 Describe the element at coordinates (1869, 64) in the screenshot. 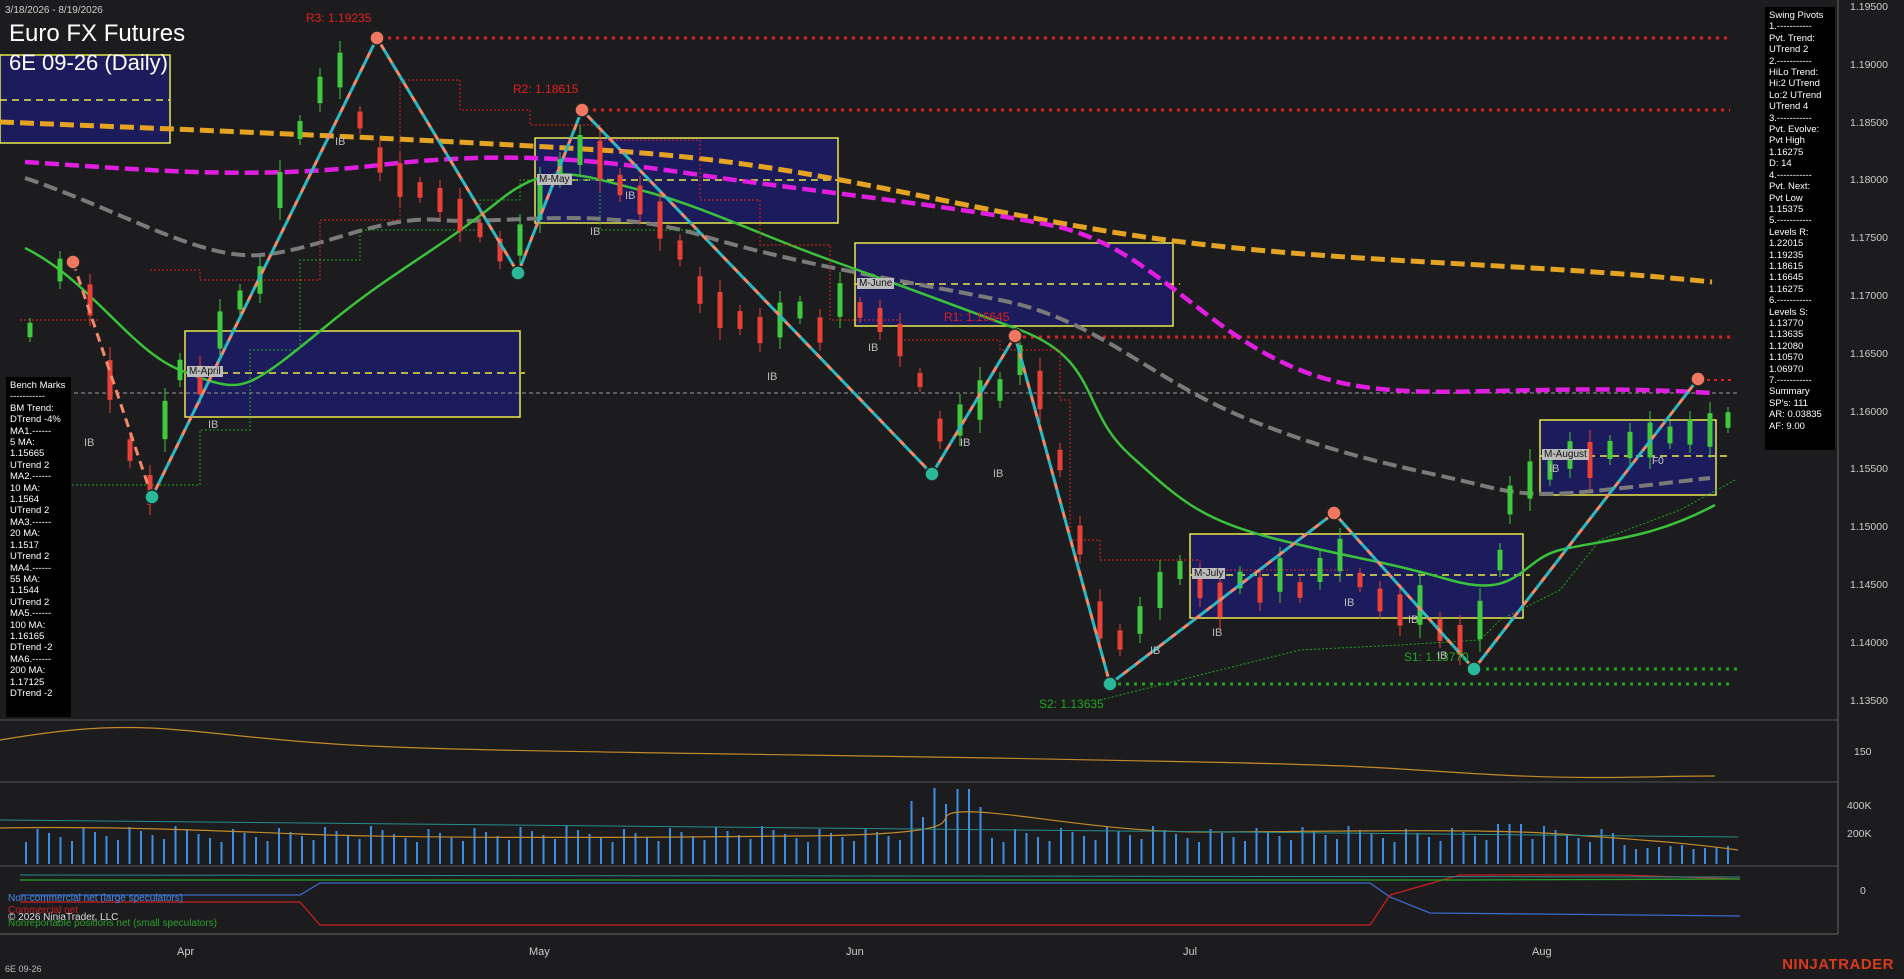

I see `price-axis-label: 1.19000` at that location.